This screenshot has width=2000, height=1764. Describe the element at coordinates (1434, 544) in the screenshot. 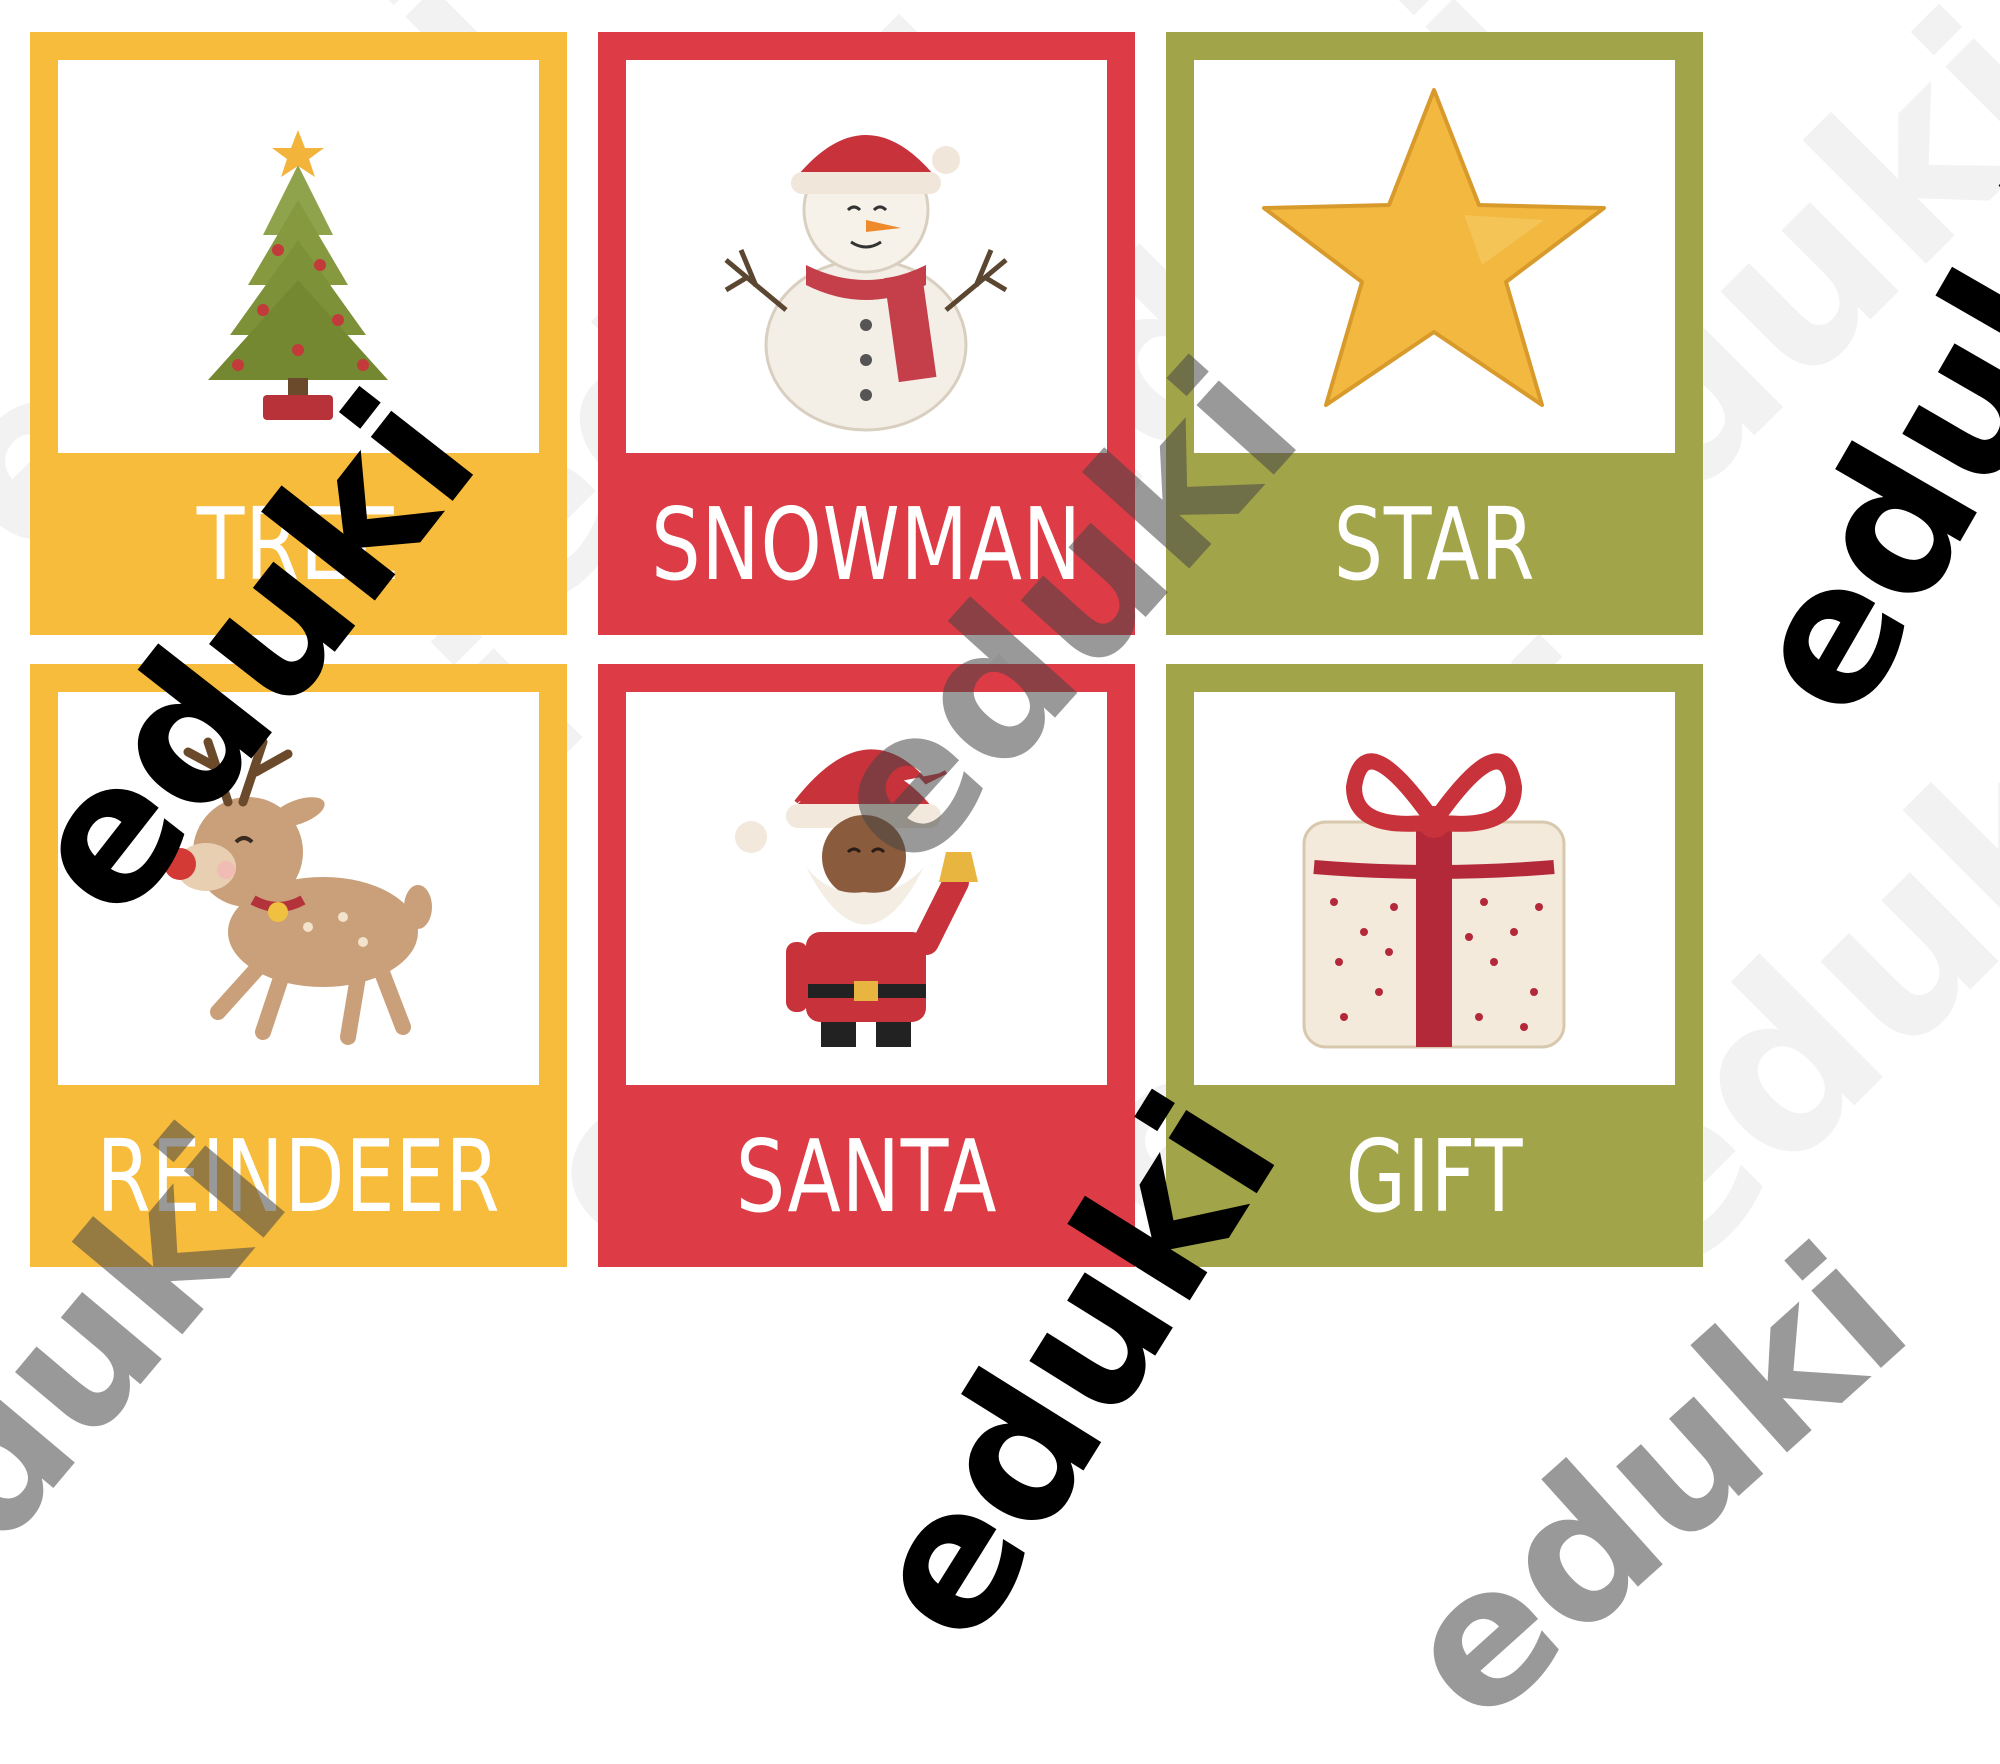

I see `flashcard-label: STAR` at that location.